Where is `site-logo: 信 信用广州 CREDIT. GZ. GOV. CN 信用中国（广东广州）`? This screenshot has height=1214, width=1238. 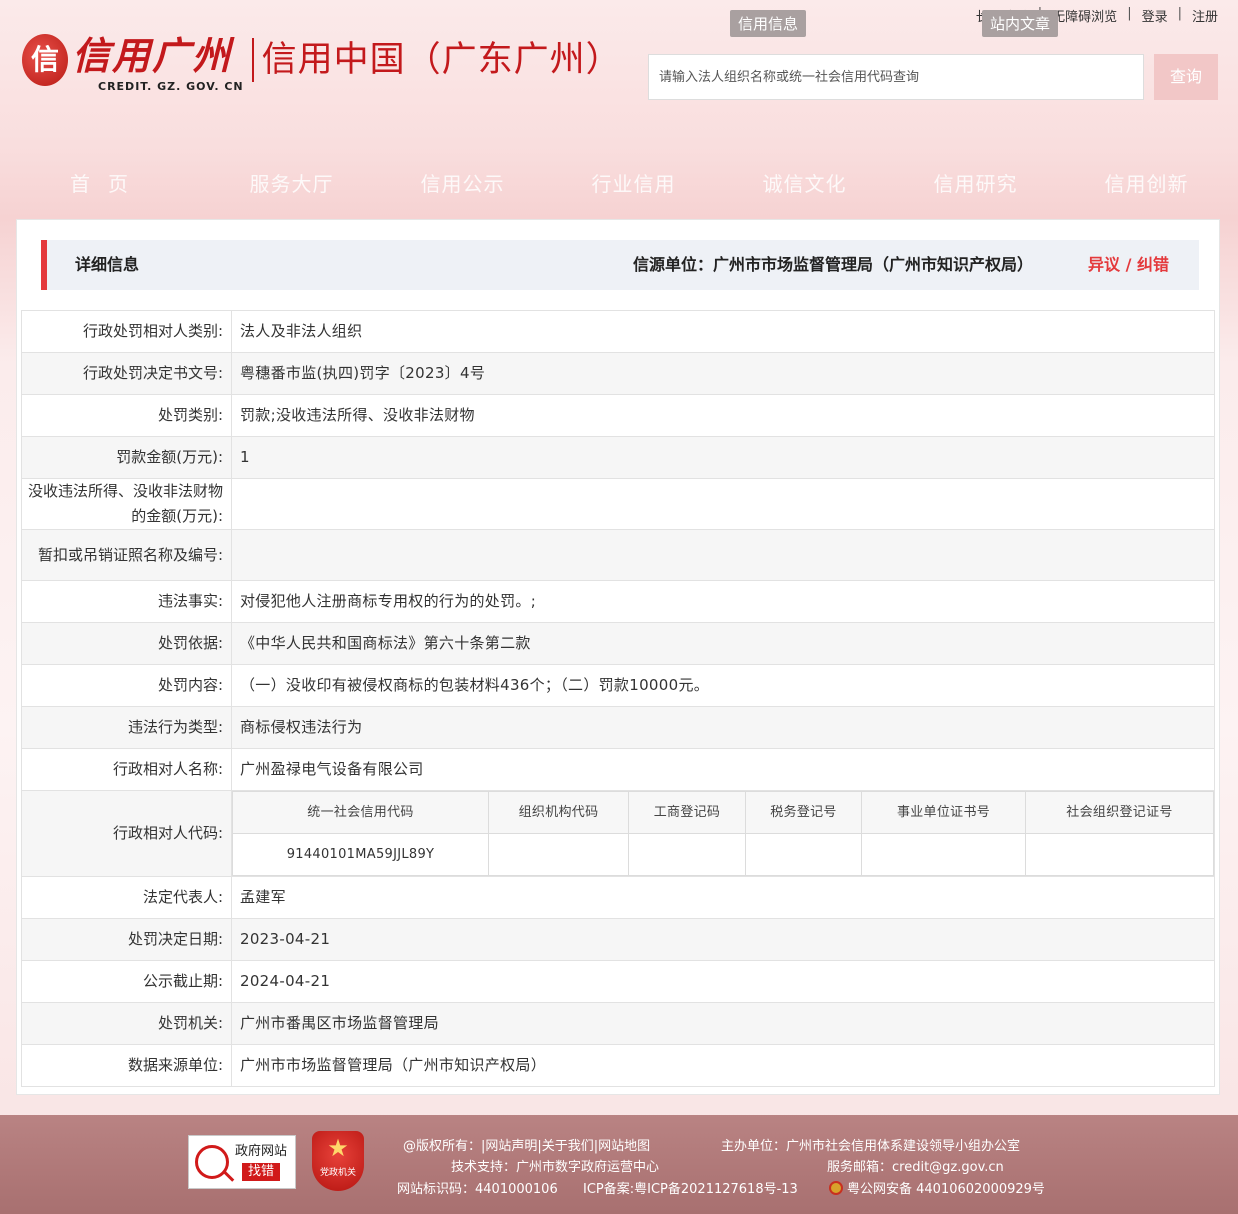 site-logo: 信 信用广州 CREDIT. GZ. GOV. CN 信用中国（广东广州） is located at coordinates (322, 63).